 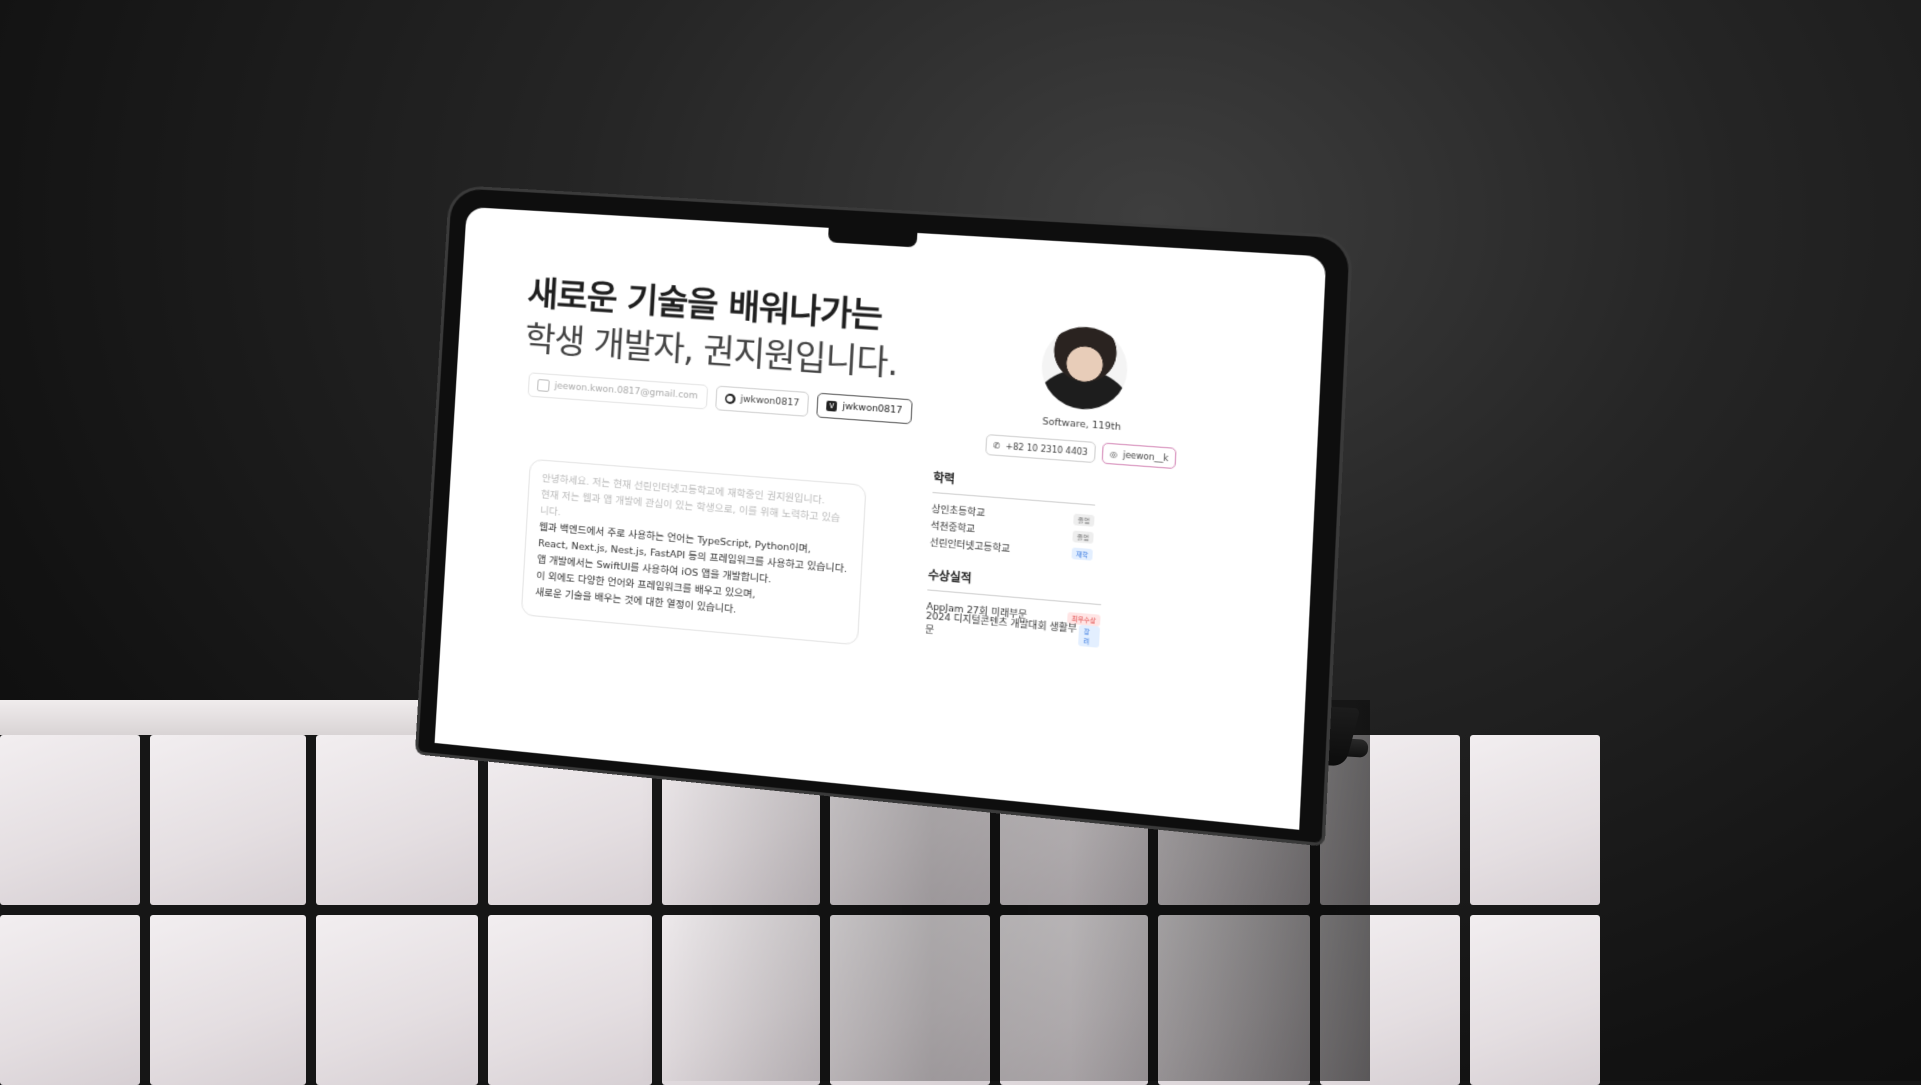 I want to click on contact-chips: ✆ +82 10 2310 4403 ◎ jeewon__k, so click(x=1080, y=451).